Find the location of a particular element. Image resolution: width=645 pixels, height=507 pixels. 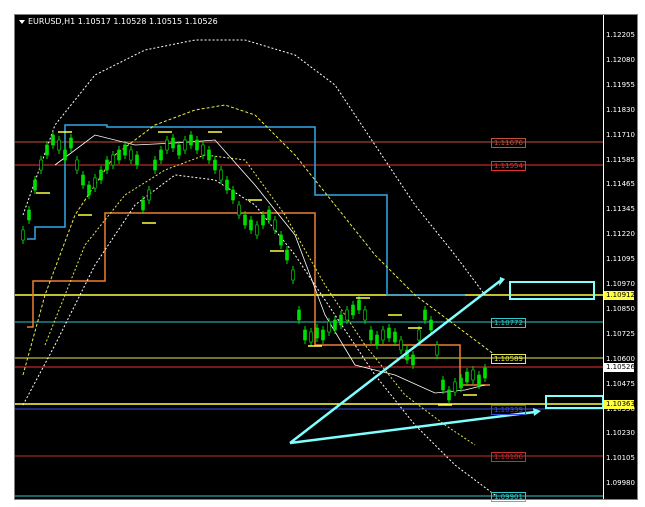

price-tag-current: 1.10526 is located at coordinates (619, 367).